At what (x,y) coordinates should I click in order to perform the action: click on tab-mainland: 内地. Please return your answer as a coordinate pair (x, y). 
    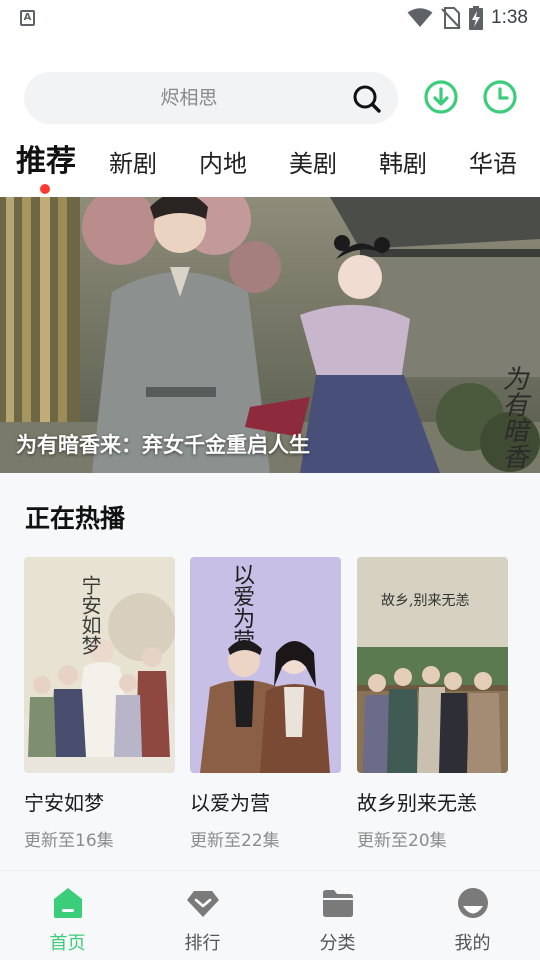
    Looking at the image, I should click on (223, 164).